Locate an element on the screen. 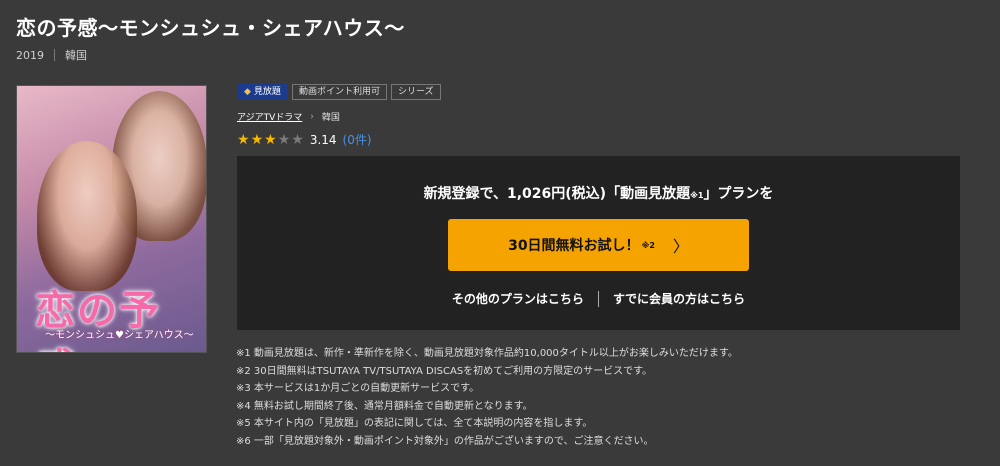 This screenshot has height=466, width=1000. headline-end: 」プランを is located at coordinates (738, 194).